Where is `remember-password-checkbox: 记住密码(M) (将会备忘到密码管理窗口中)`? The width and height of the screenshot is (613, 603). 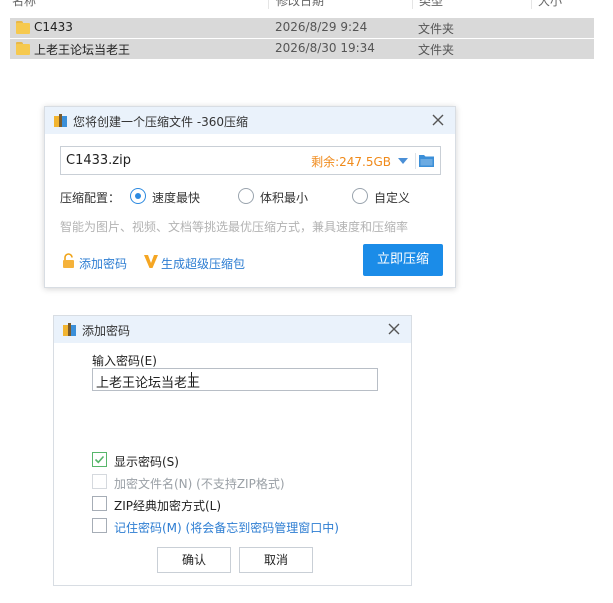
remember-password-checkbox: 记住密码(M) (将会备忘到密码管理窗口中) is located at coordinates (222, 526).